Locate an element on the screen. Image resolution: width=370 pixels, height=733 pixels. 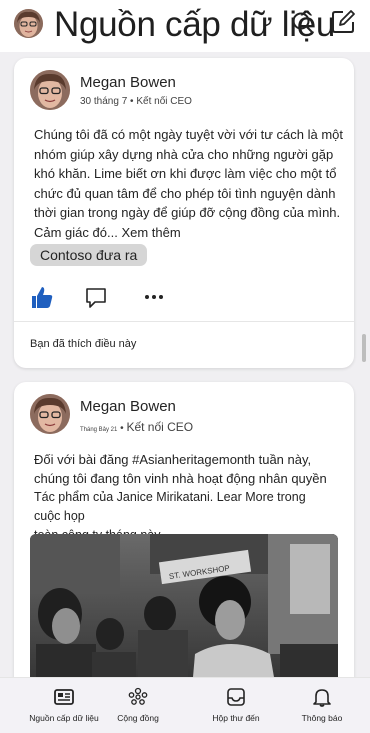
comment-icon is located at coordinates (96, 297).